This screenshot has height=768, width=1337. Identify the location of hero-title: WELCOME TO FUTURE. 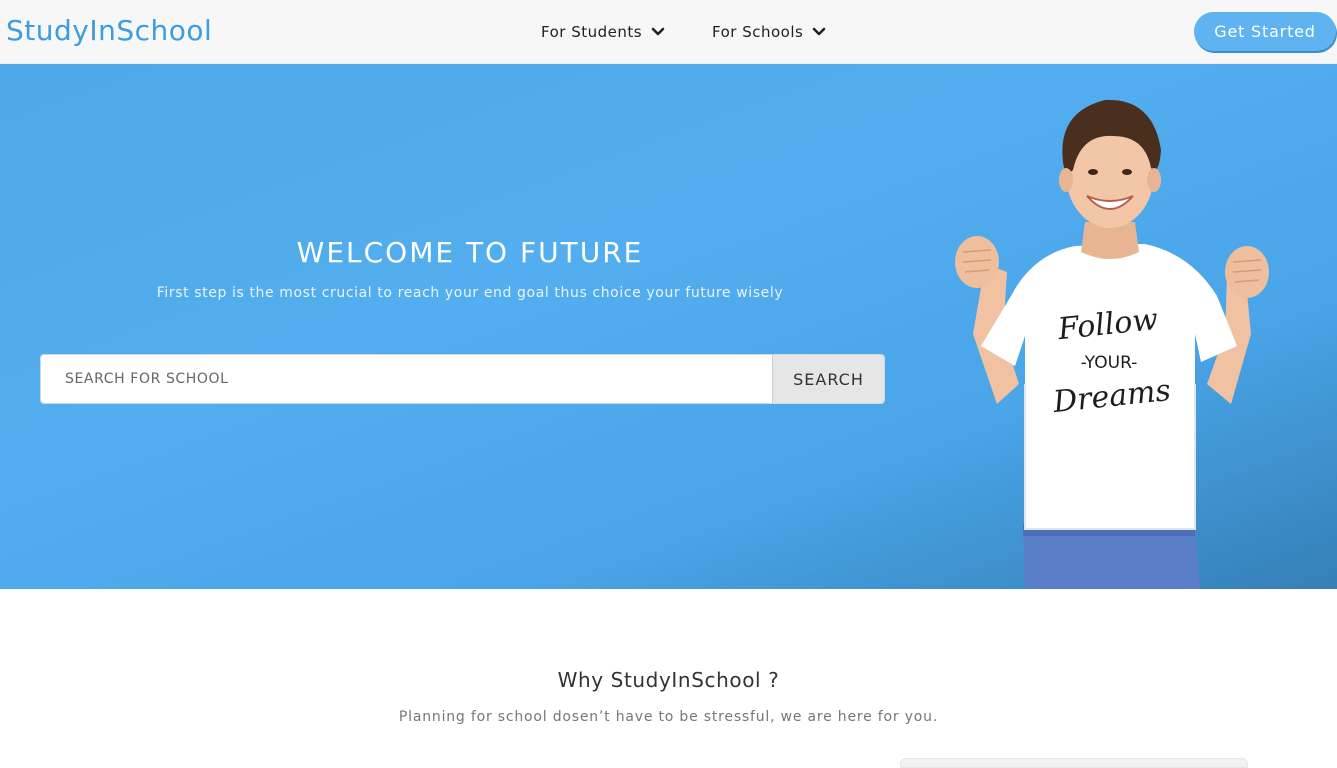
(470, 252).